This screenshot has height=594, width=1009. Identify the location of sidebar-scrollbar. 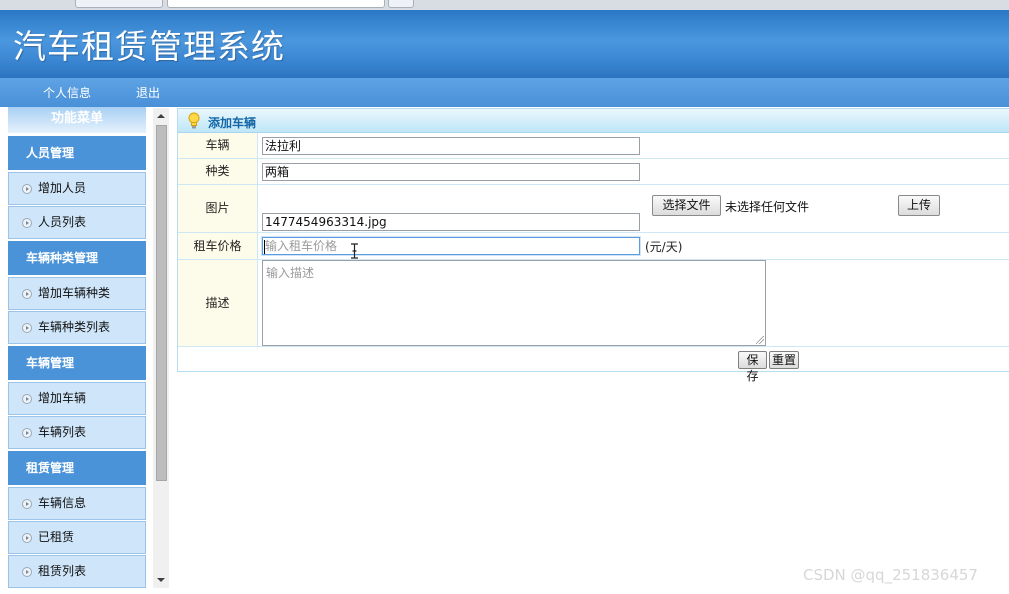
(161, 348).